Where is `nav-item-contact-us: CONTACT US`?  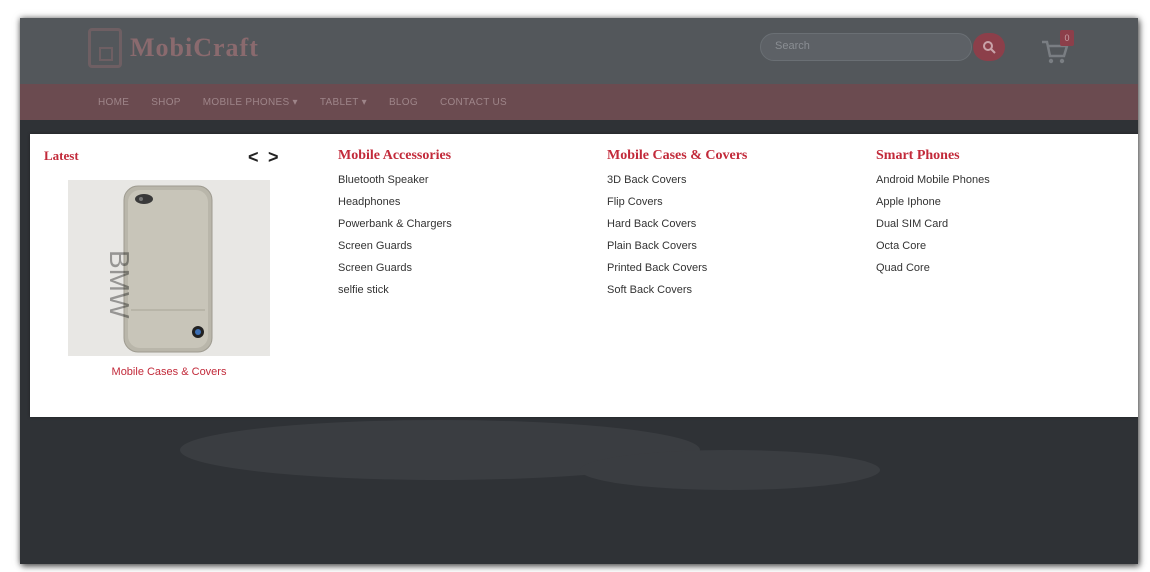 nav-item-contact-us: CONTACT US is located at coordinates (473, 102).